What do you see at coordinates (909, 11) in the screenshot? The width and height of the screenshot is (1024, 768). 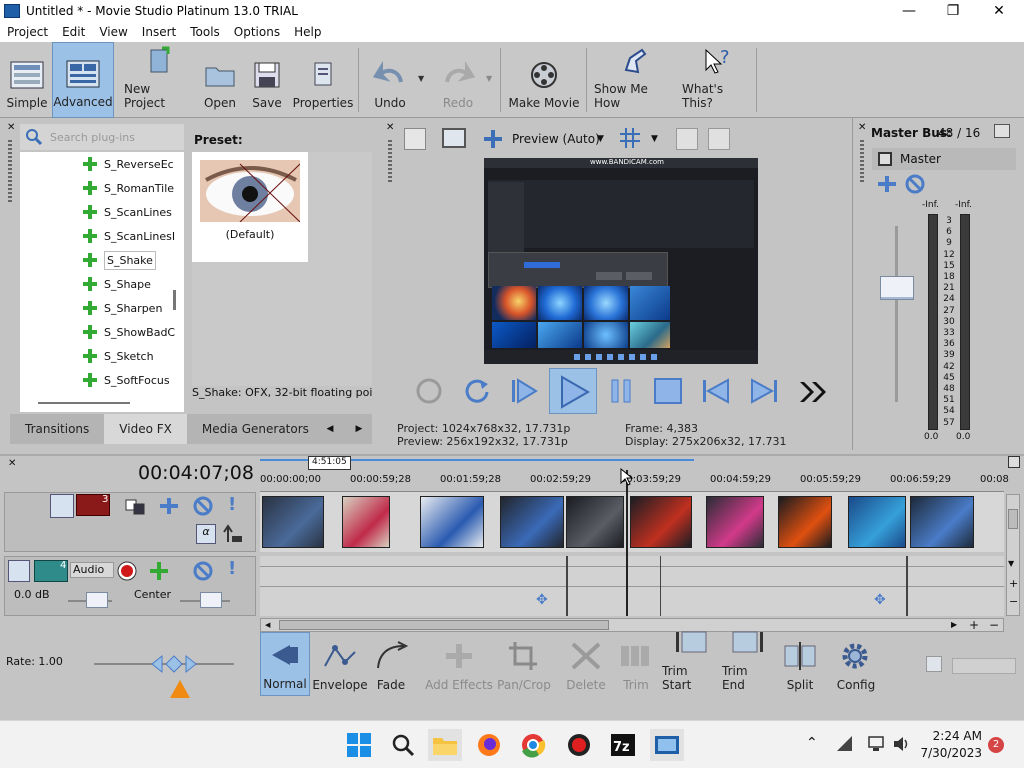 I see `minimize-button: —` at bounding box center [909, 11].